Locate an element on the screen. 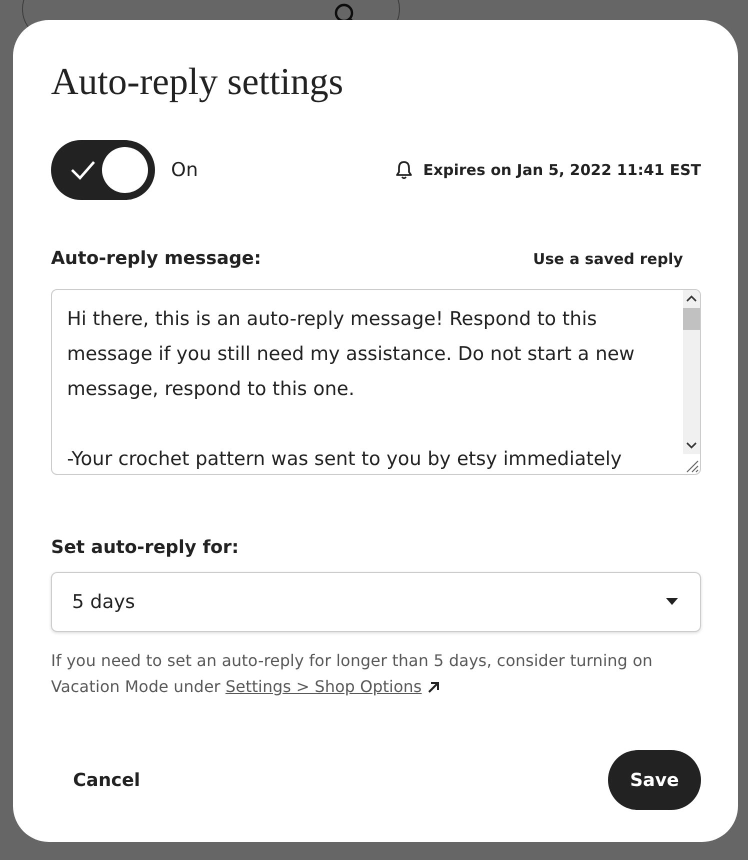  bell-icon is located at coordinates (404, 170).